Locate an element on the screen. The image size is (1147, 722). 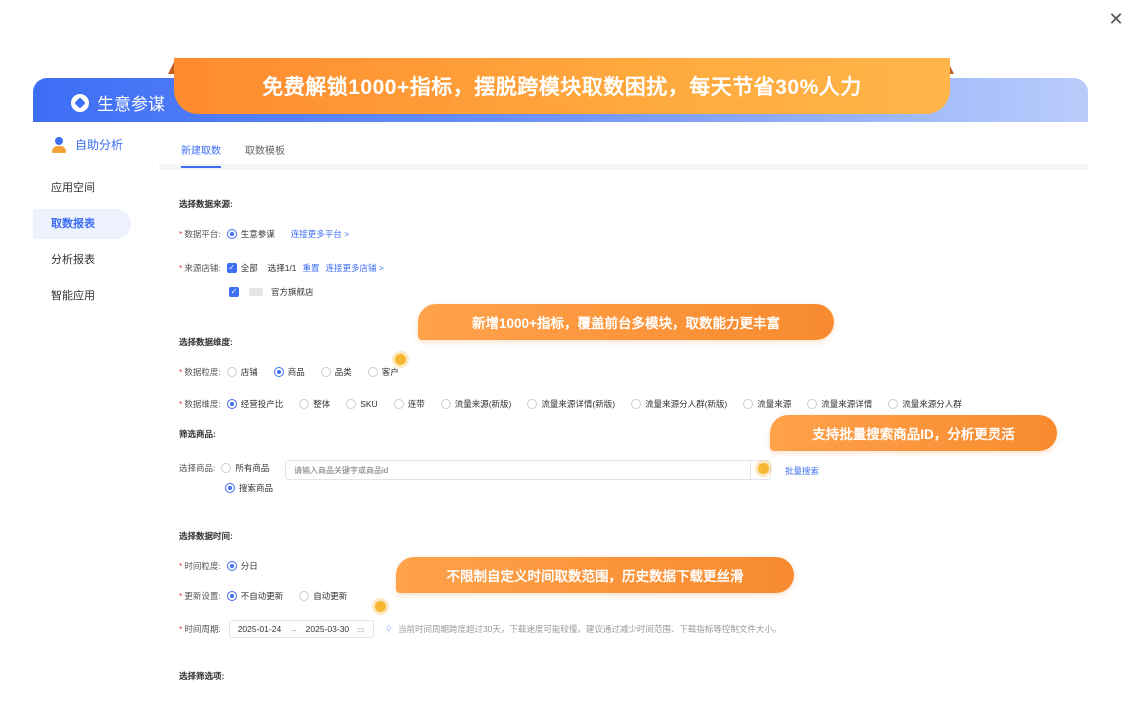
row-platform: * 数据平台: 生意参谋 连接更多平台 > is located at coordinates (264, 234).